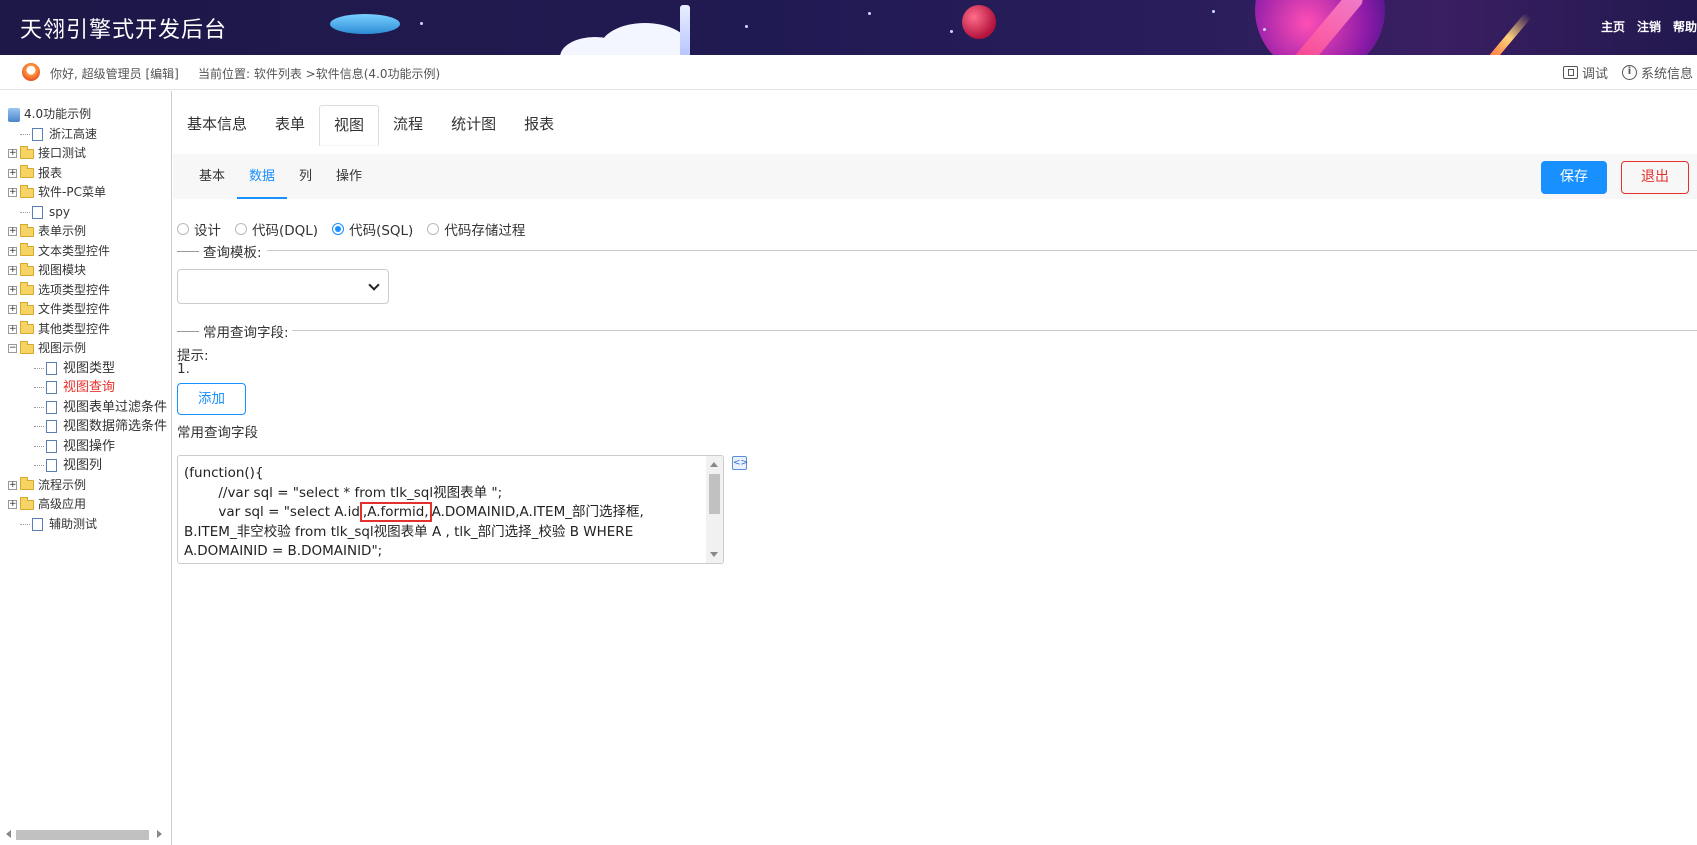 The height and width of the screenshot is (845, 1697). I want to click on tree-item: + 文件类型控件, so click(87, 310).